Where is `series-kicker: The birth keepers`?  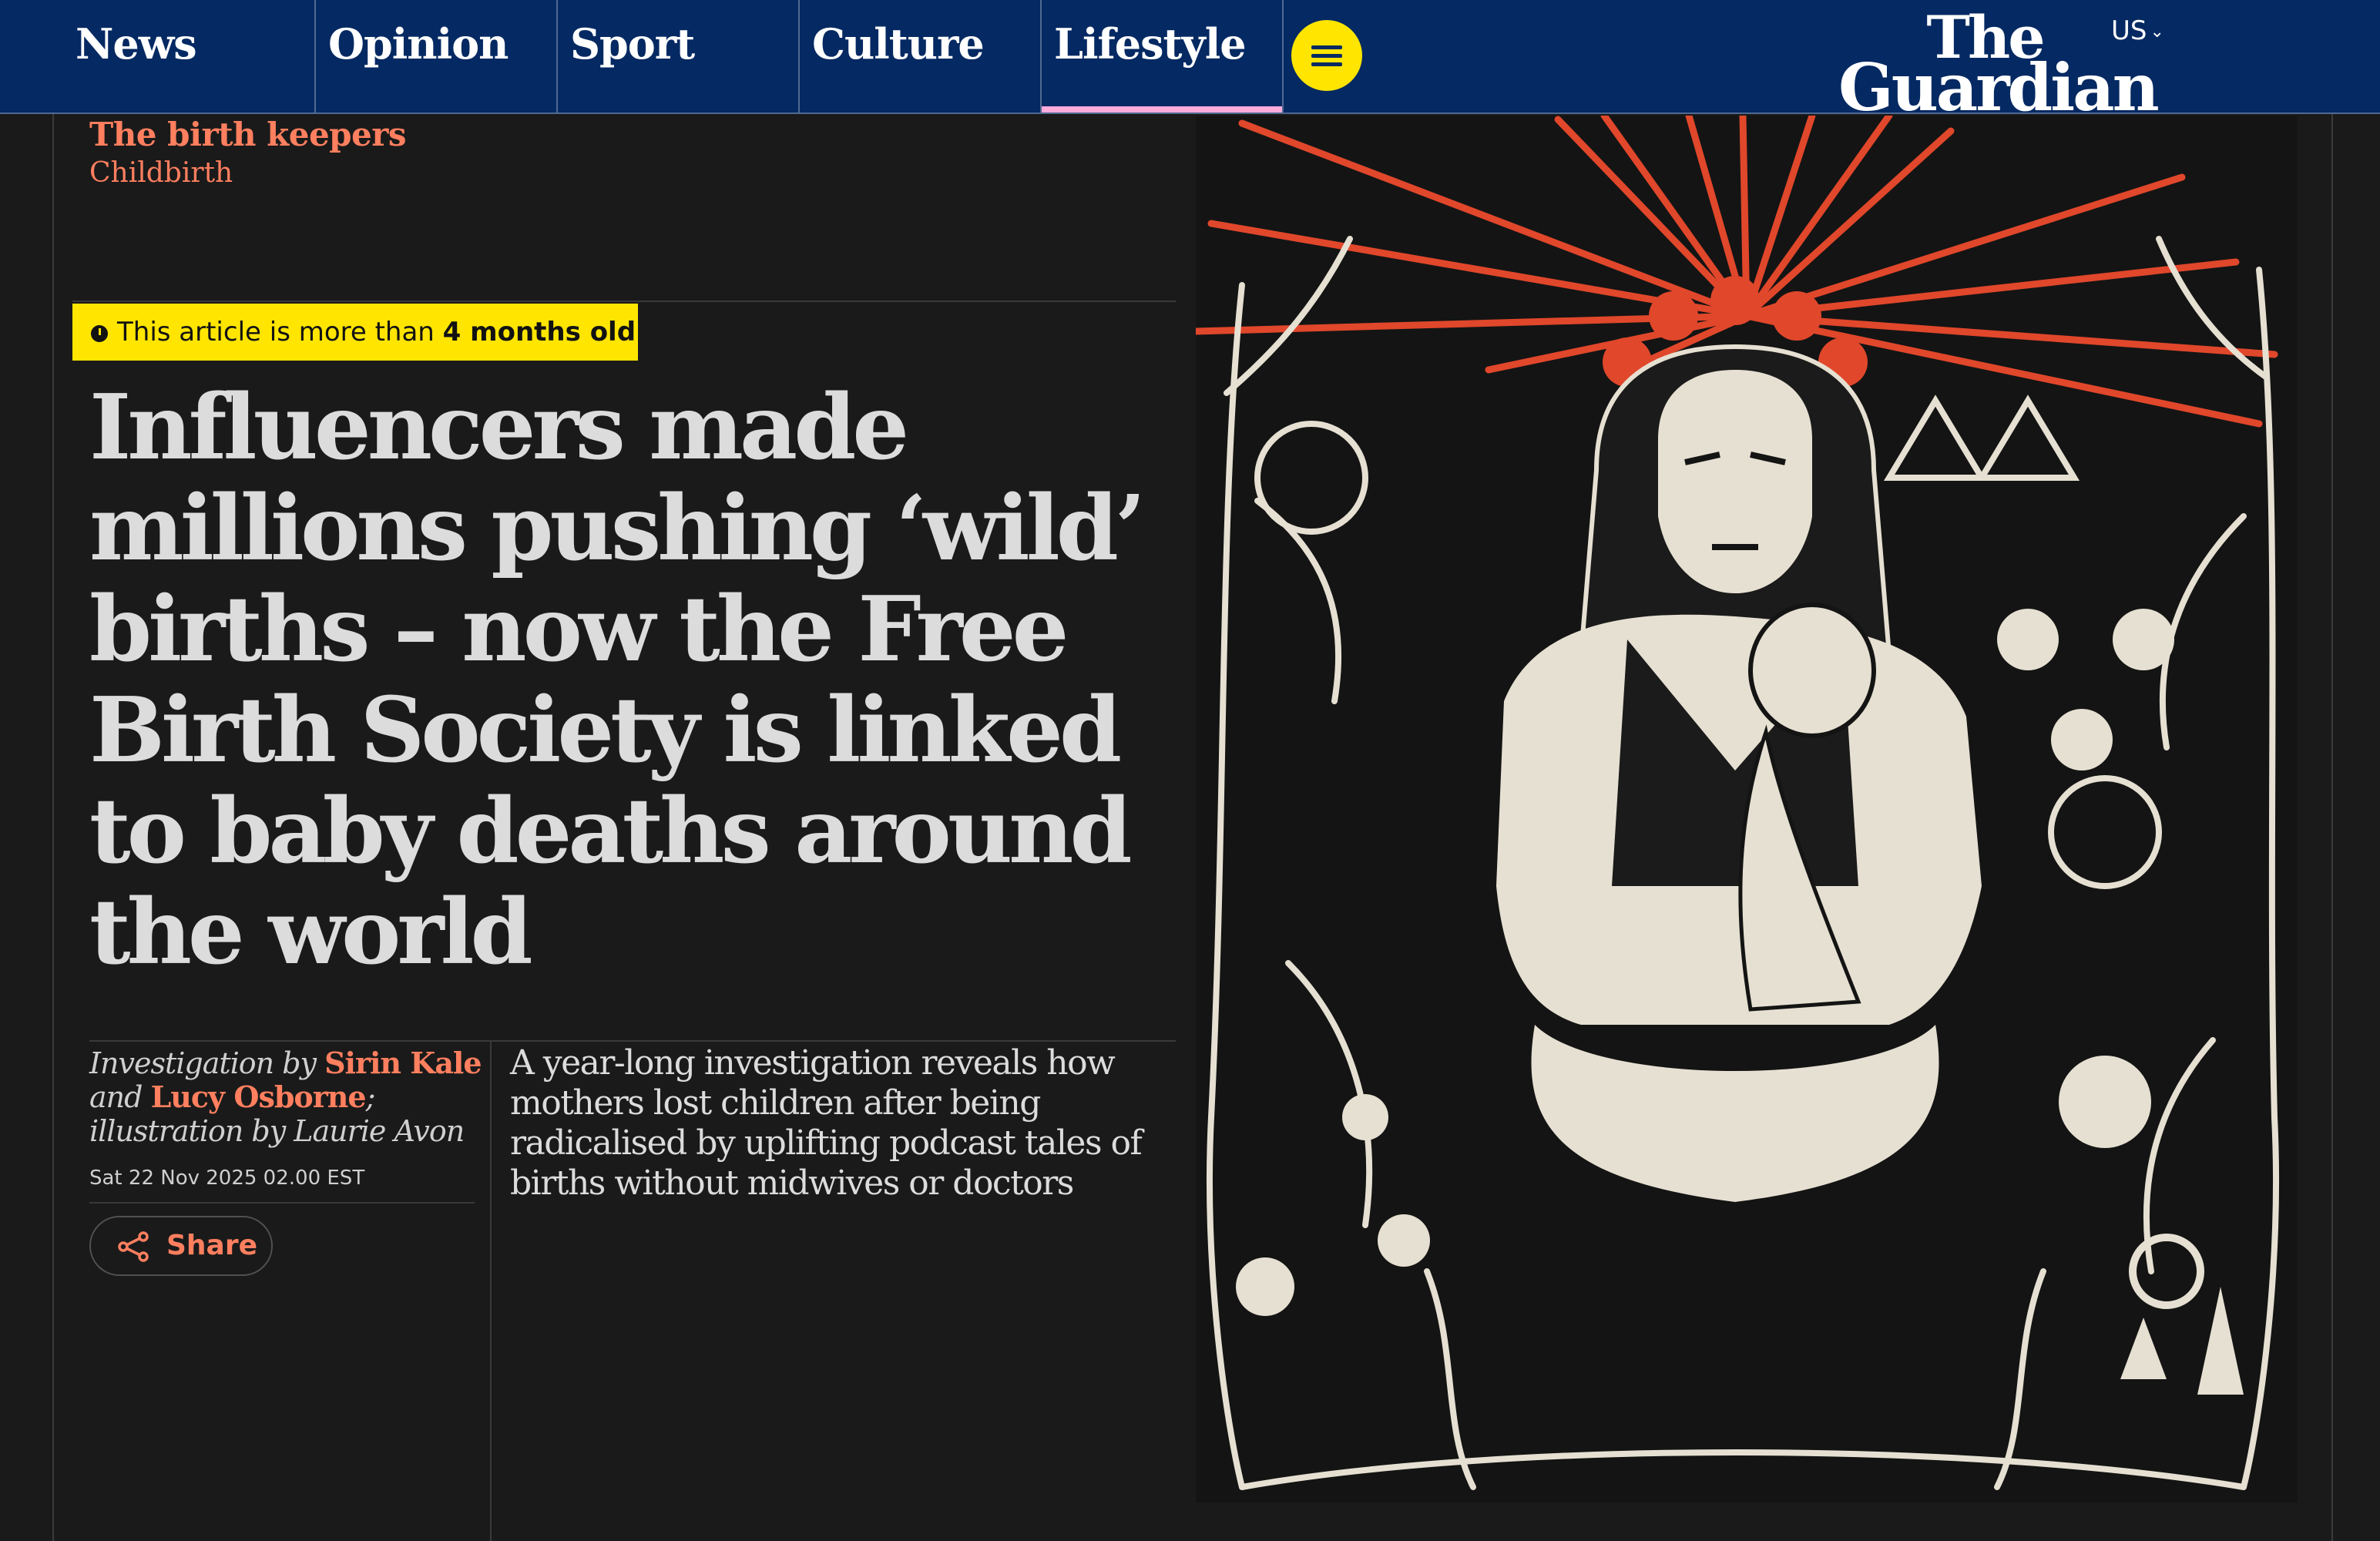
series-kicker: The birth keepers is located at coordinates (248, 134).